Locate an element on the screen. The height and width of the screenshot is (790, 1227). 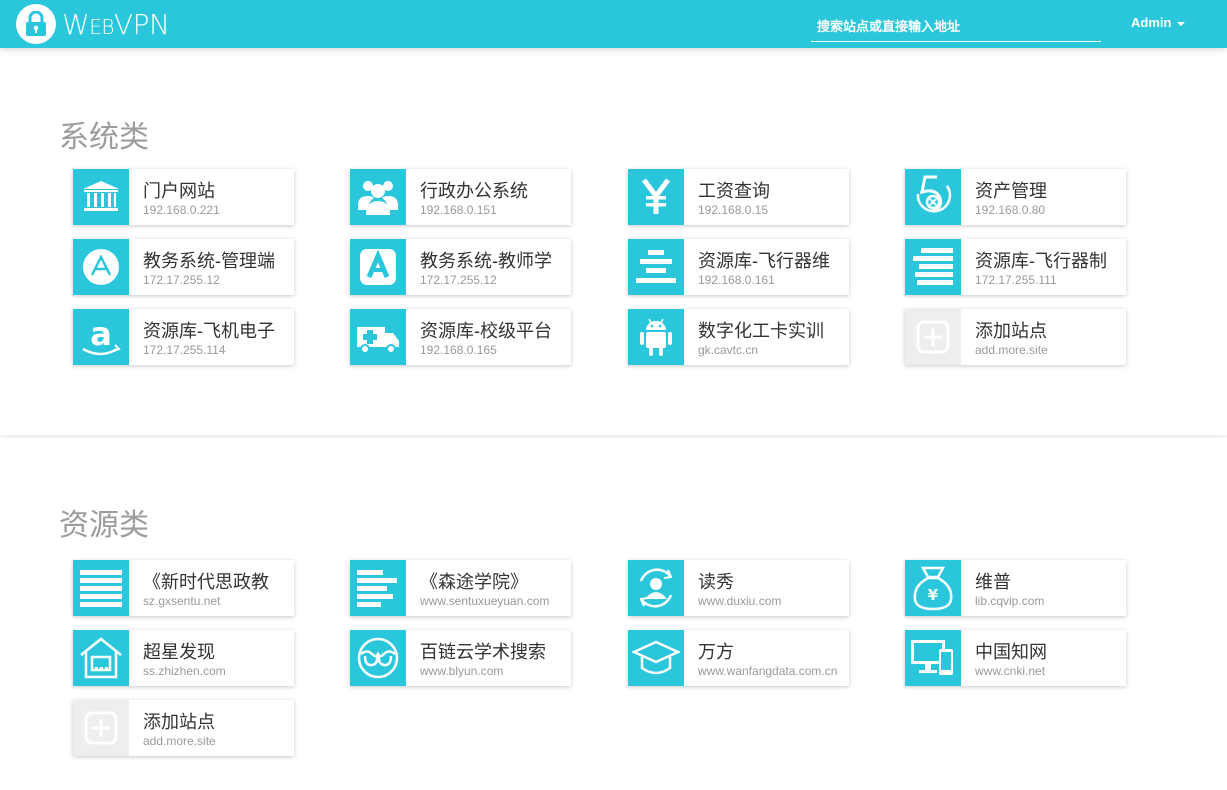
site-address: lib.cqvip.com is located at coordinates (1010, 601).